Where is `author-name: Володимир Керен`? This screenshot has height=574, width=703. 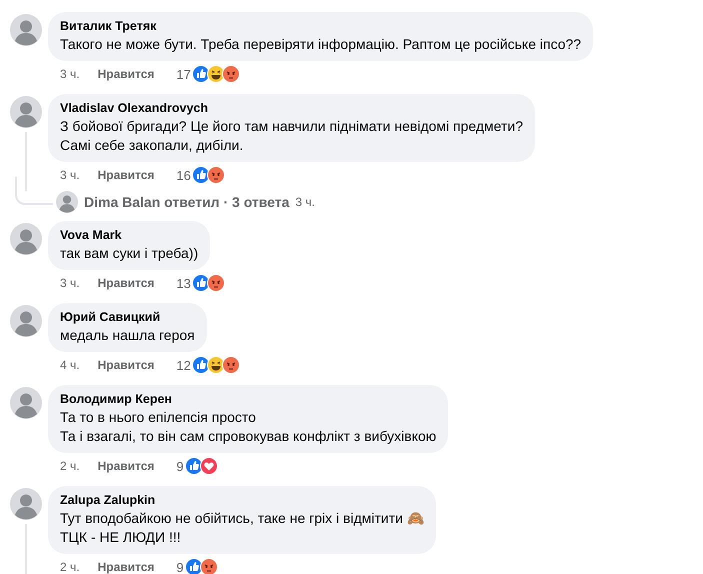 author-name: Володимир Керен is located at coordinates (248, 399).